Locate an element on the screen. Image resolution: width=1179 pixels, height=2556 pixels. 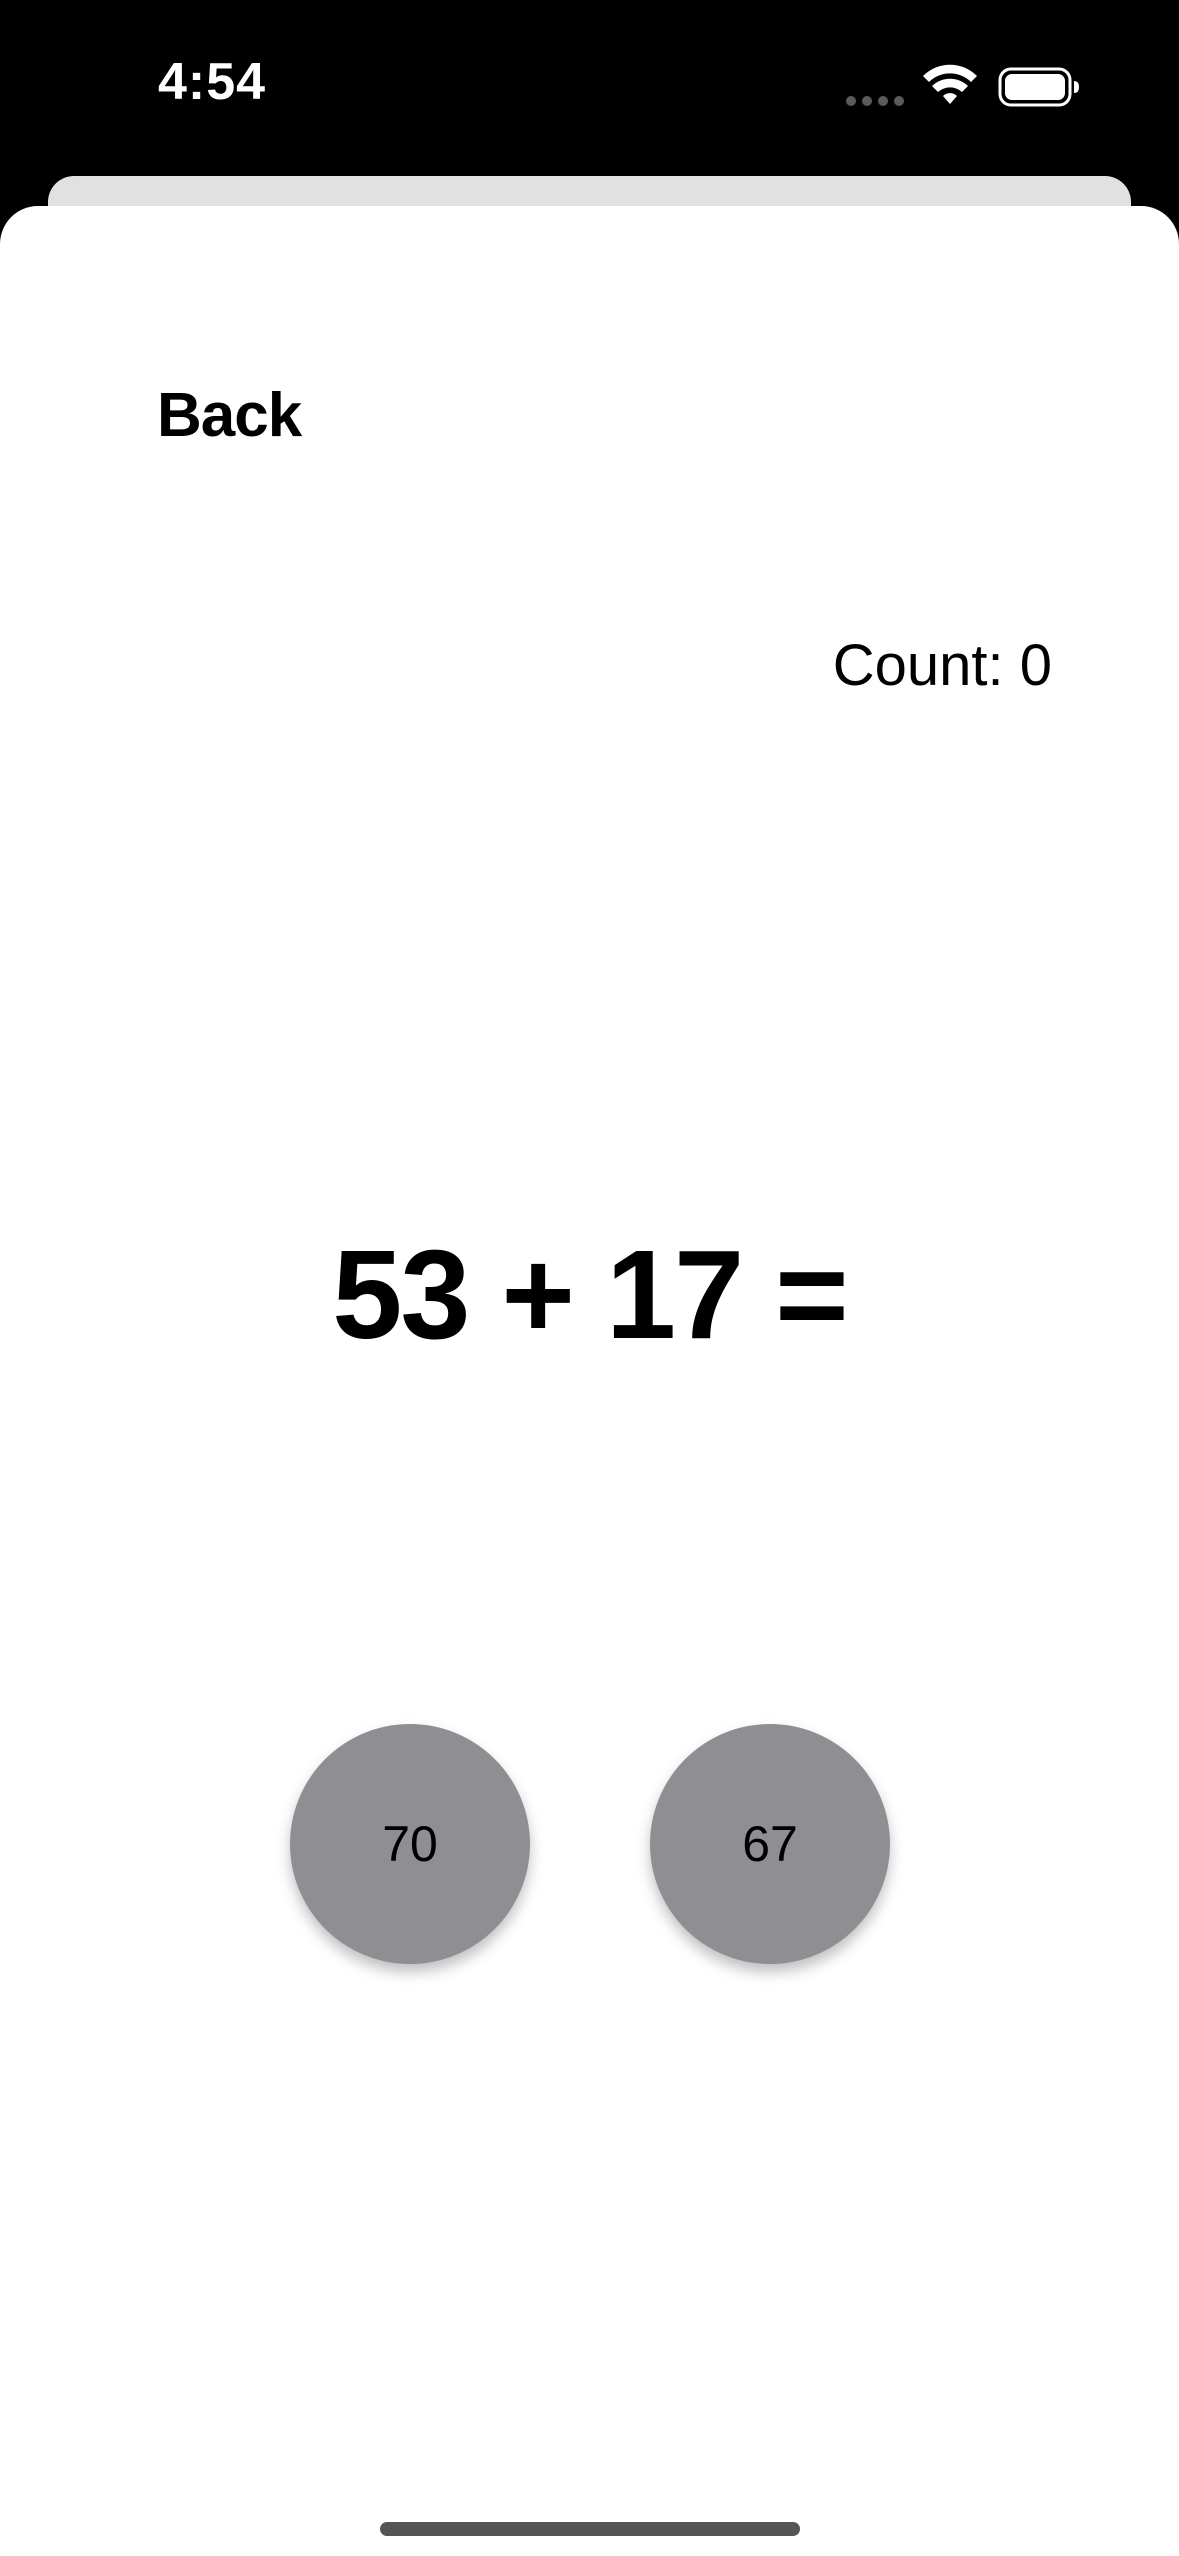
wifi-icon is located at coordinates (950, 84).